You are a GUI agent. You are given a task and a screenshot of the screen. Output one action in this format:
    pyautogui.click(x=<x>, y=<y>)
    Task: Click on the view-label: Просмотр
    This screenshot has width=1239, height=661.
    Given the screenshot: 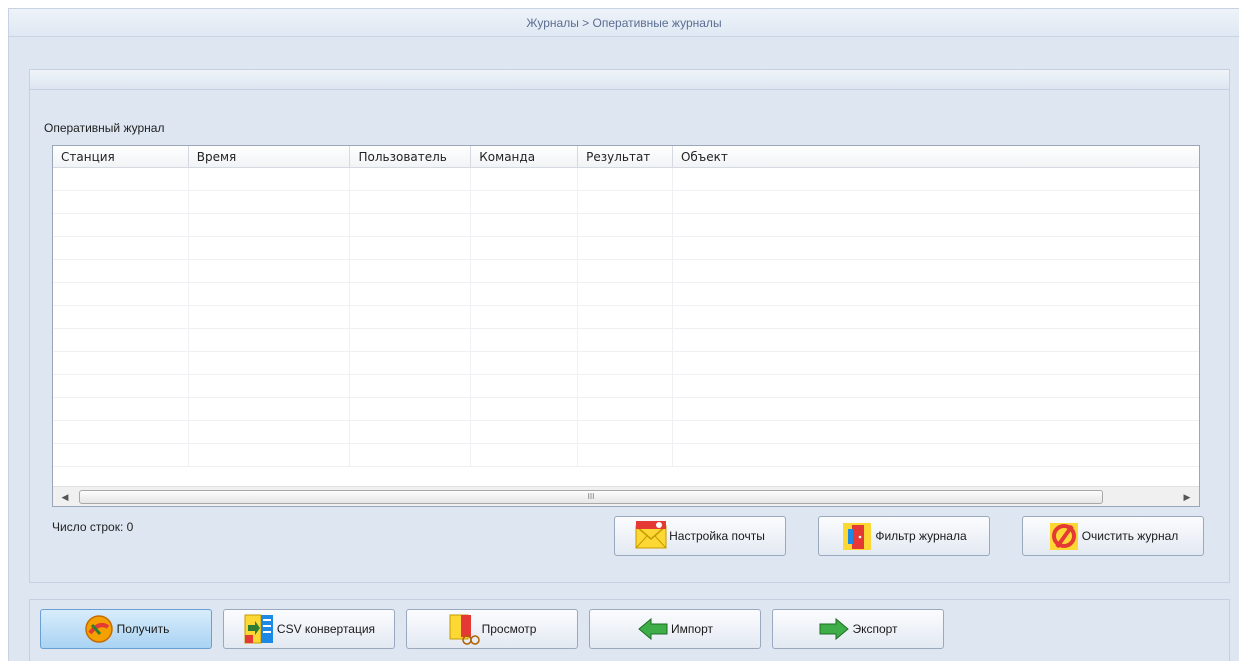 What is the action you would take?
    pyautogui.click(x=509, y=629)
    